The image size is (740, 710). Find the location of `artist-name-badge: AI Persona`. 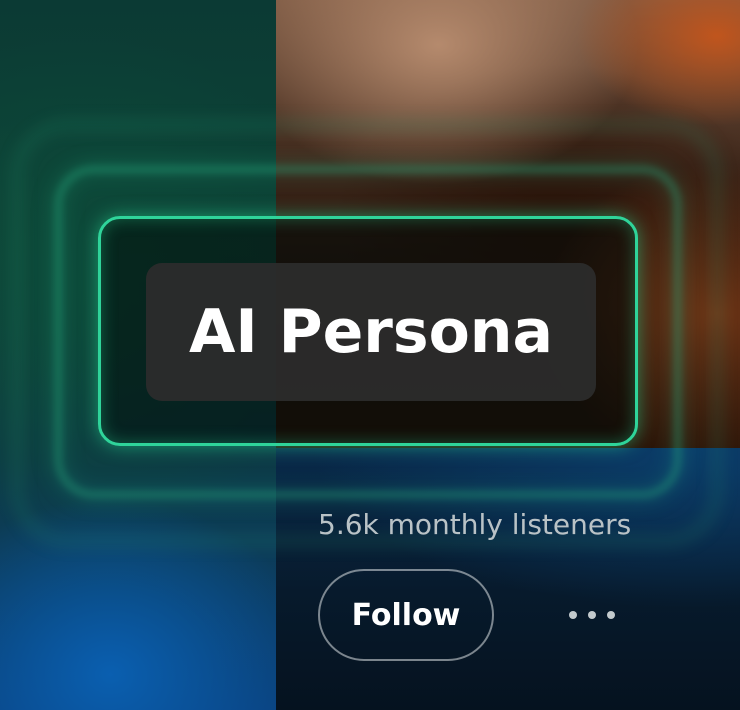

artist-name-badge: AI Persona is located at coordinates (371, 332).